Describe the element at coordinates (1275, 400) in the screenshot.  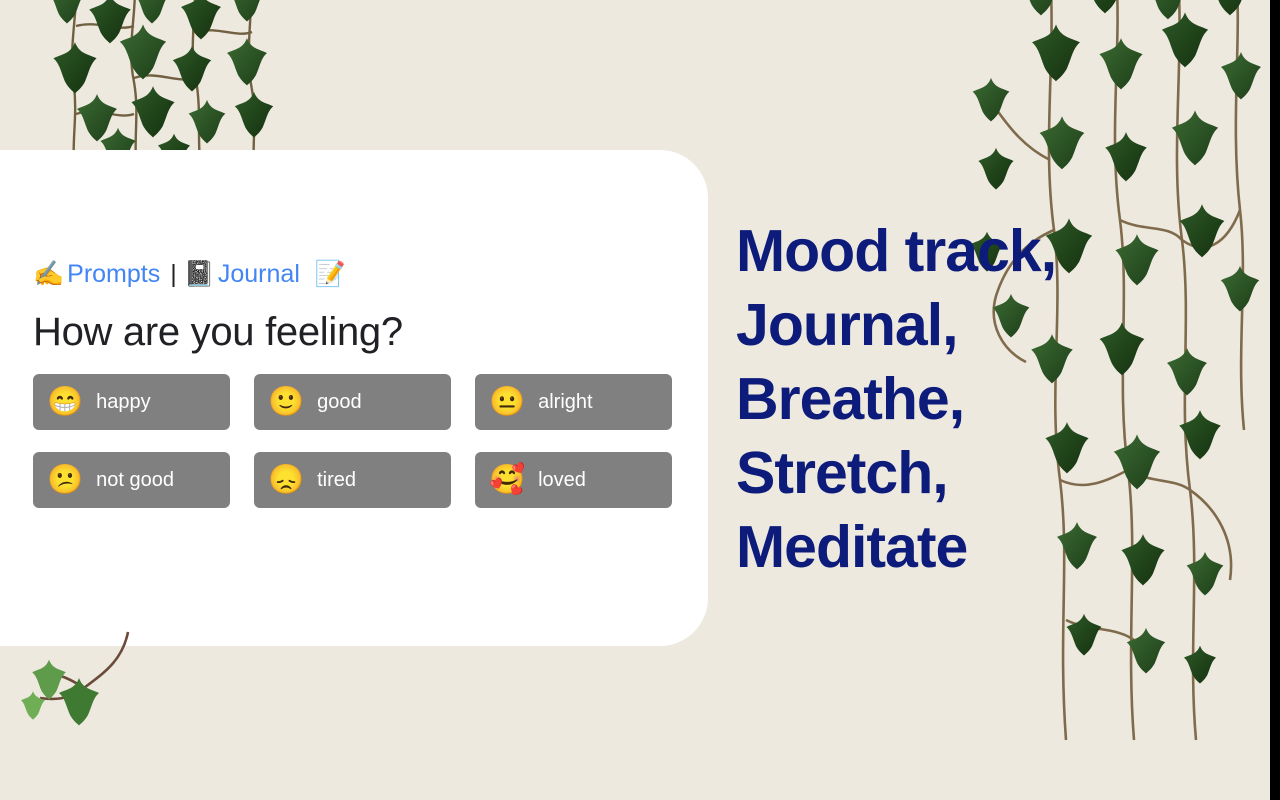
I see `right-edge-strip` at that location.